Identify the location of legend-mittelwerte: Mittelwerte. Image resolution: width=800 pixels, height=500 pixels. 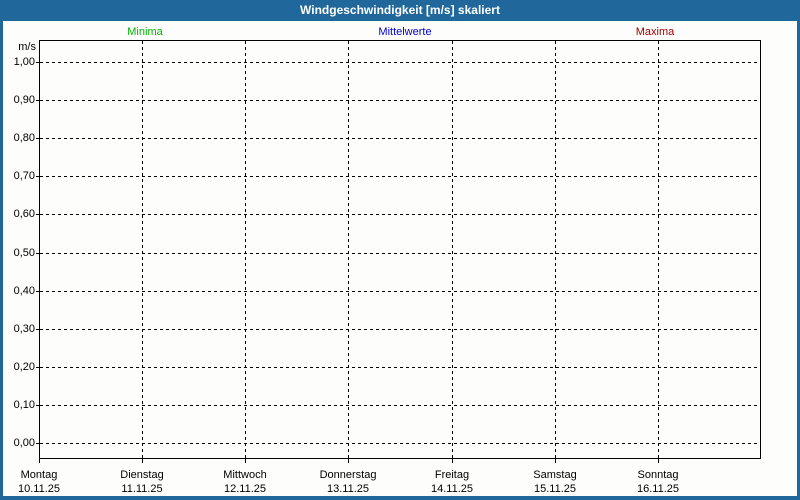
(405, 32).